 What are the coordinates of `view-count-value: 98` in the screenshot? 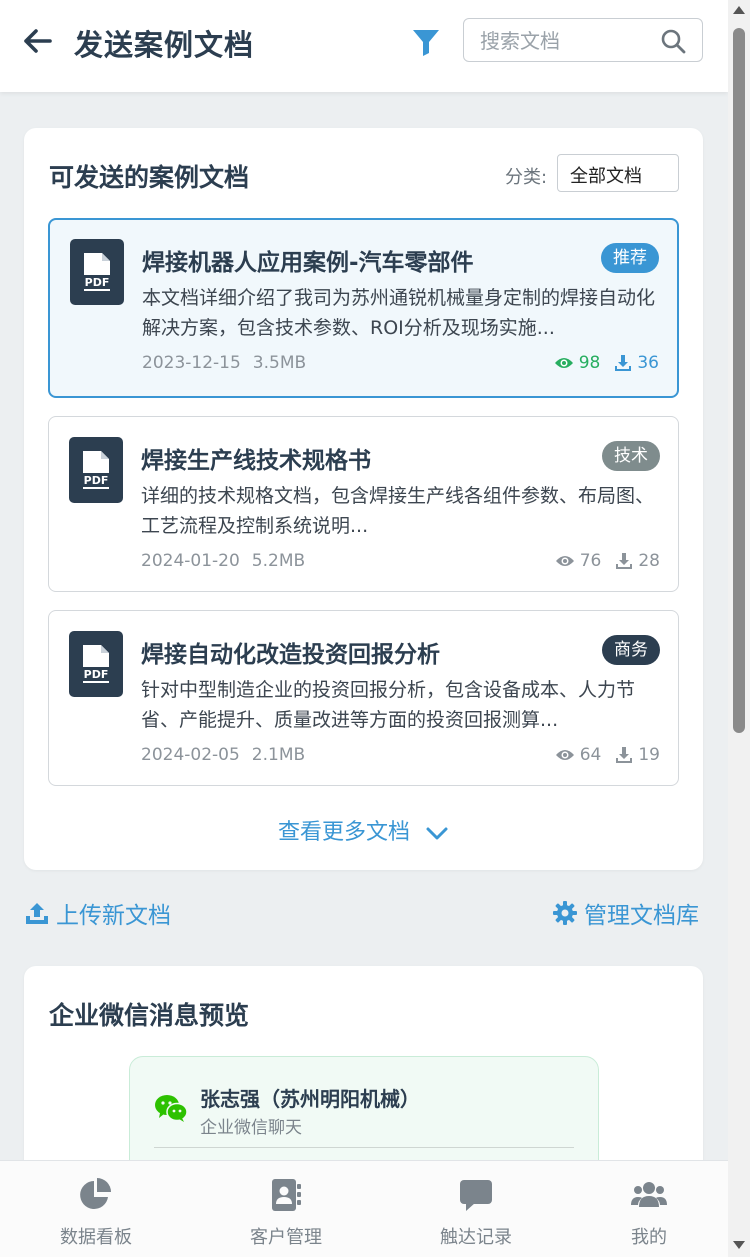 It's located at (589, 363).